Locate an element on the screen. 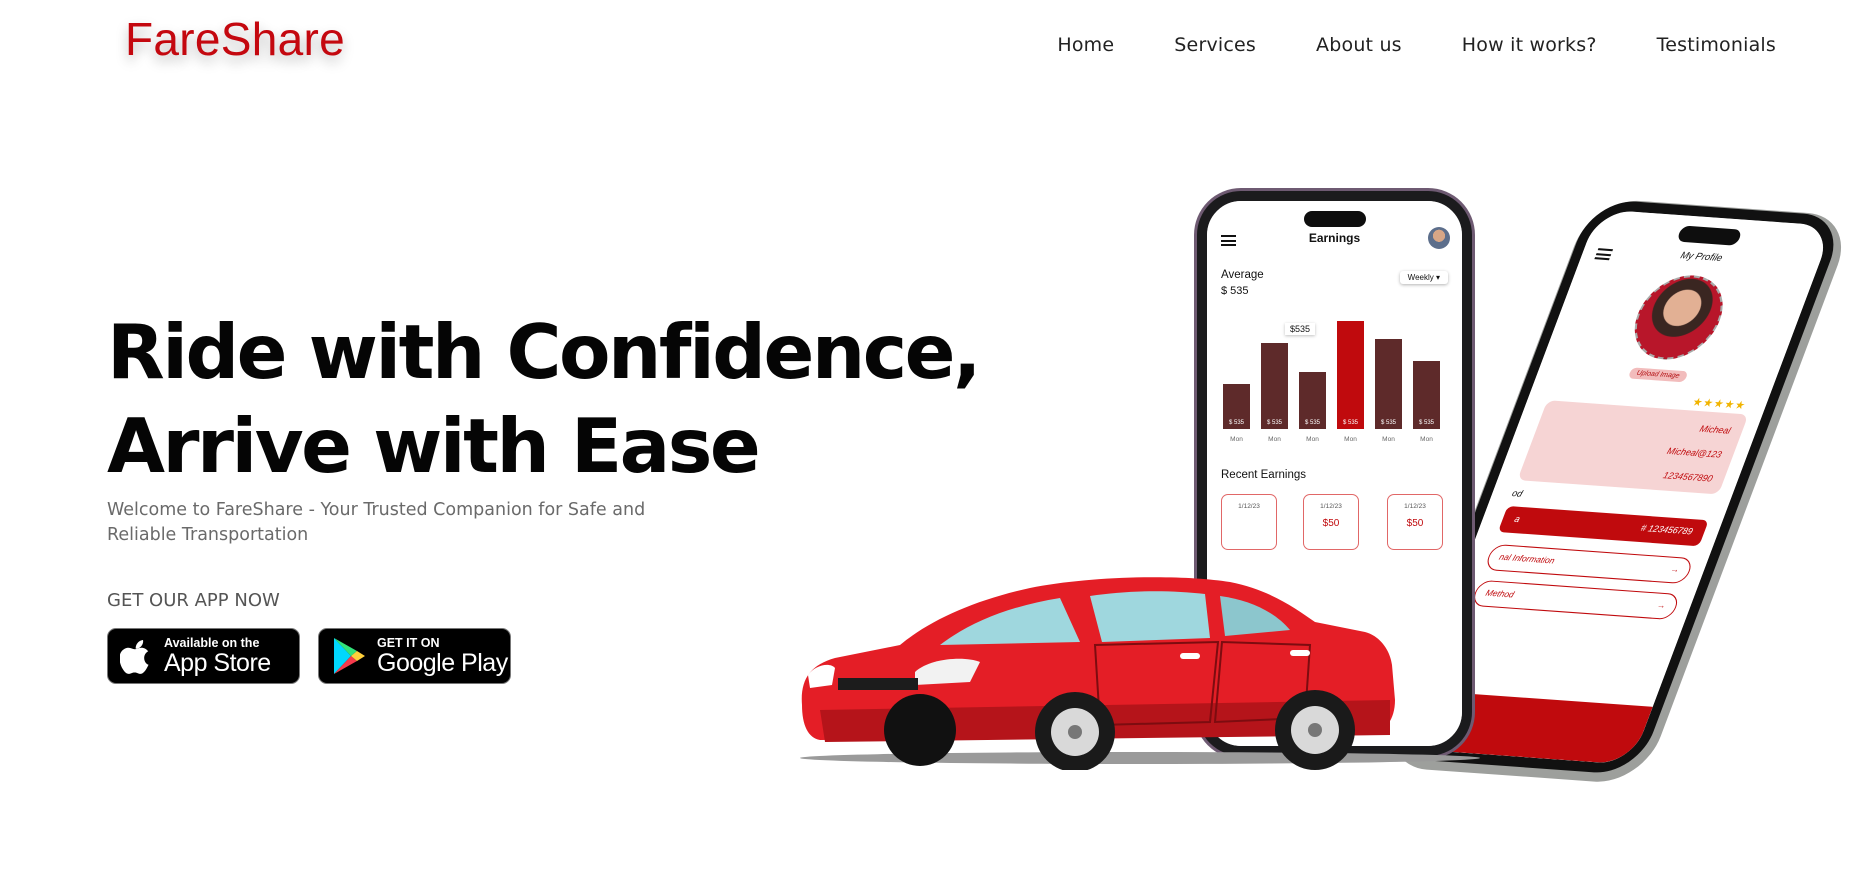  google-play-small-label: GET IT ON is located at coordinates (408, 642).